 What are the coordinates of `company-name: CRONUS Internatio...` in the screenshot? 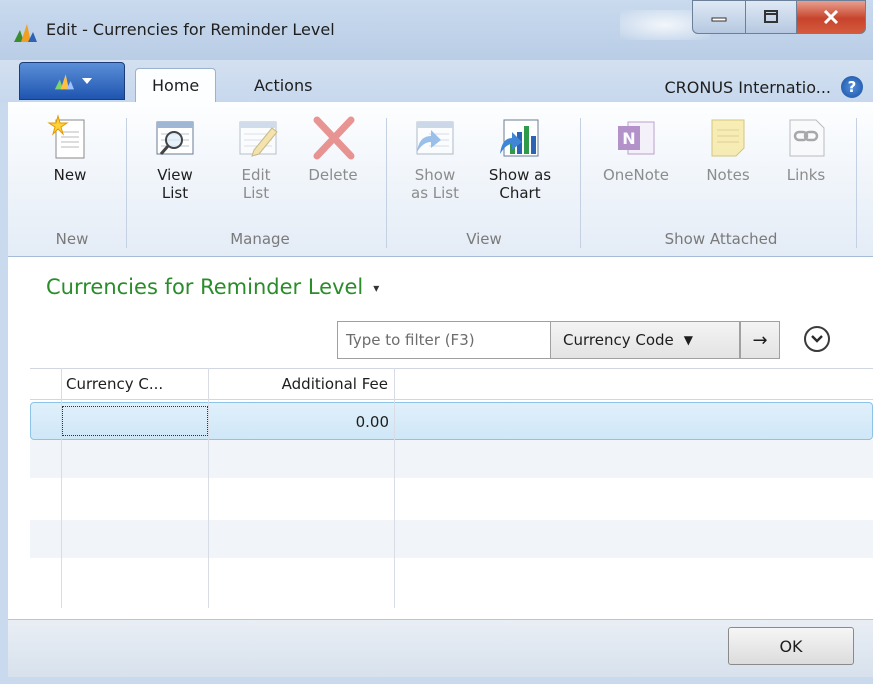 It's located at (747, 87).